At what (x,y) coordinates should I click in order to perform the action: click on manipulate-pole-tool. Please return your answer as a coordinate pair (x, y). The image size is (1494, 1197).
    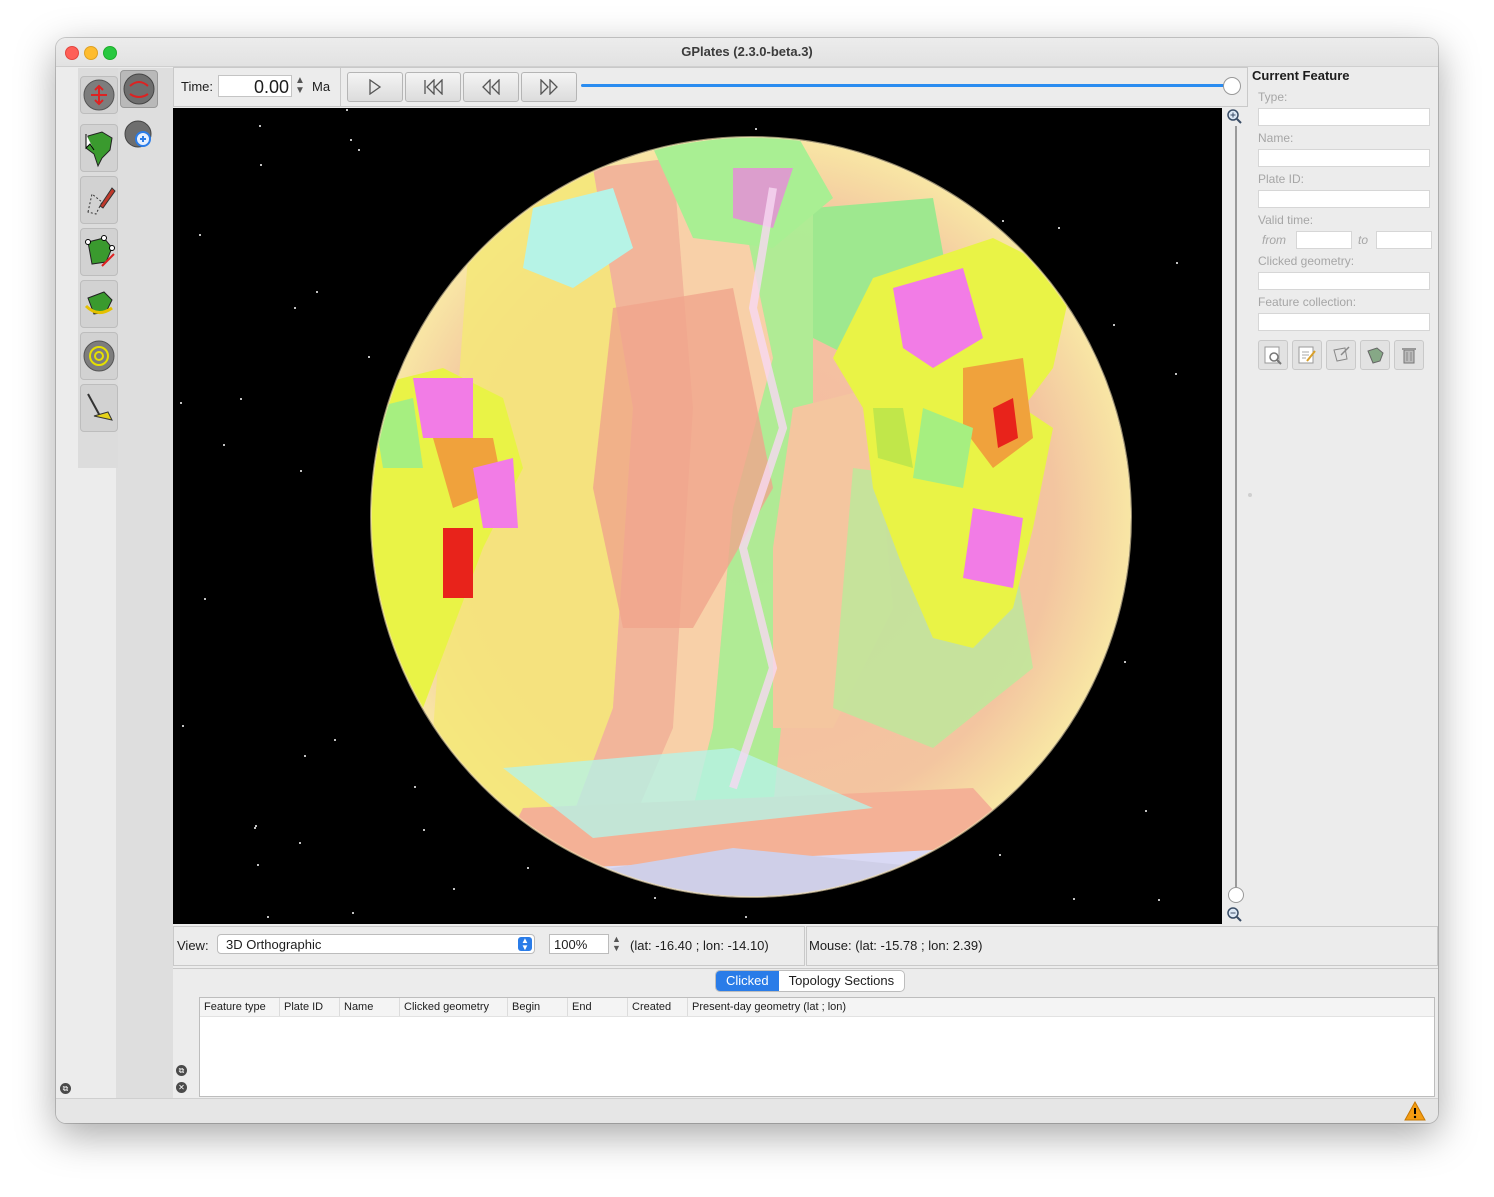
    Looking at the image, I should click on (99, 304).